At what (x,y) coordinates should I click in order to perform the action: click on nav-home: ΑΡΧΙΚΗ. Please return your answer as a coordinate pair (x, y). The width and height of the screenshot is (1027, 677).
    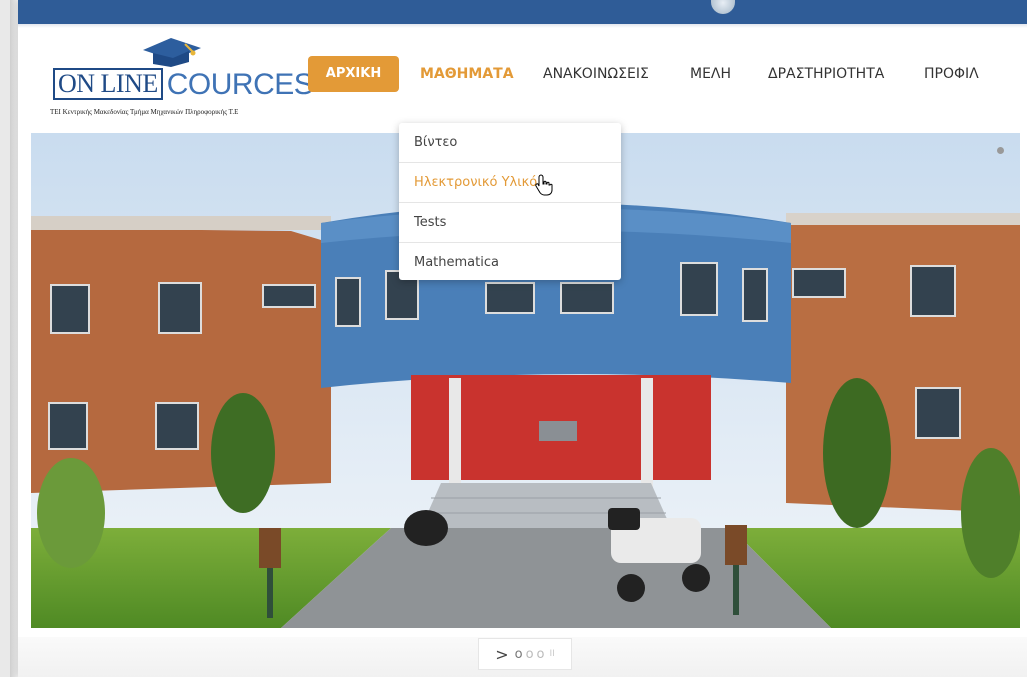
    Looking at the image, I should click on (353, 74).